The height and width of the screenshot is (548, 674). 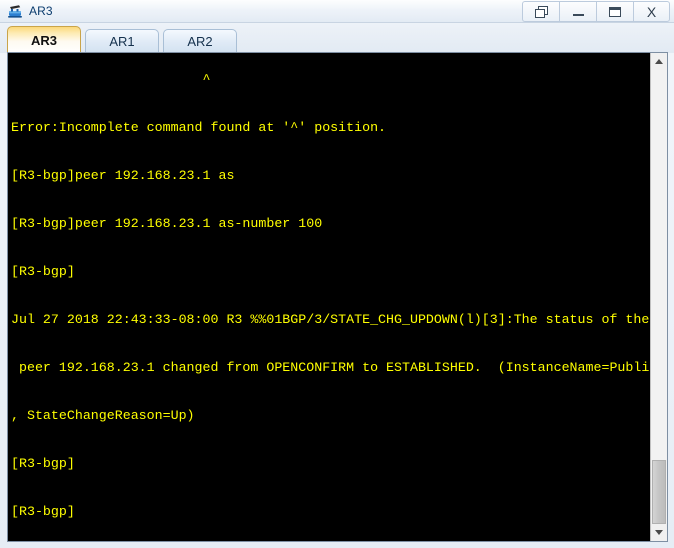 I want to click on close-button: X, so click(x=651, y=11).